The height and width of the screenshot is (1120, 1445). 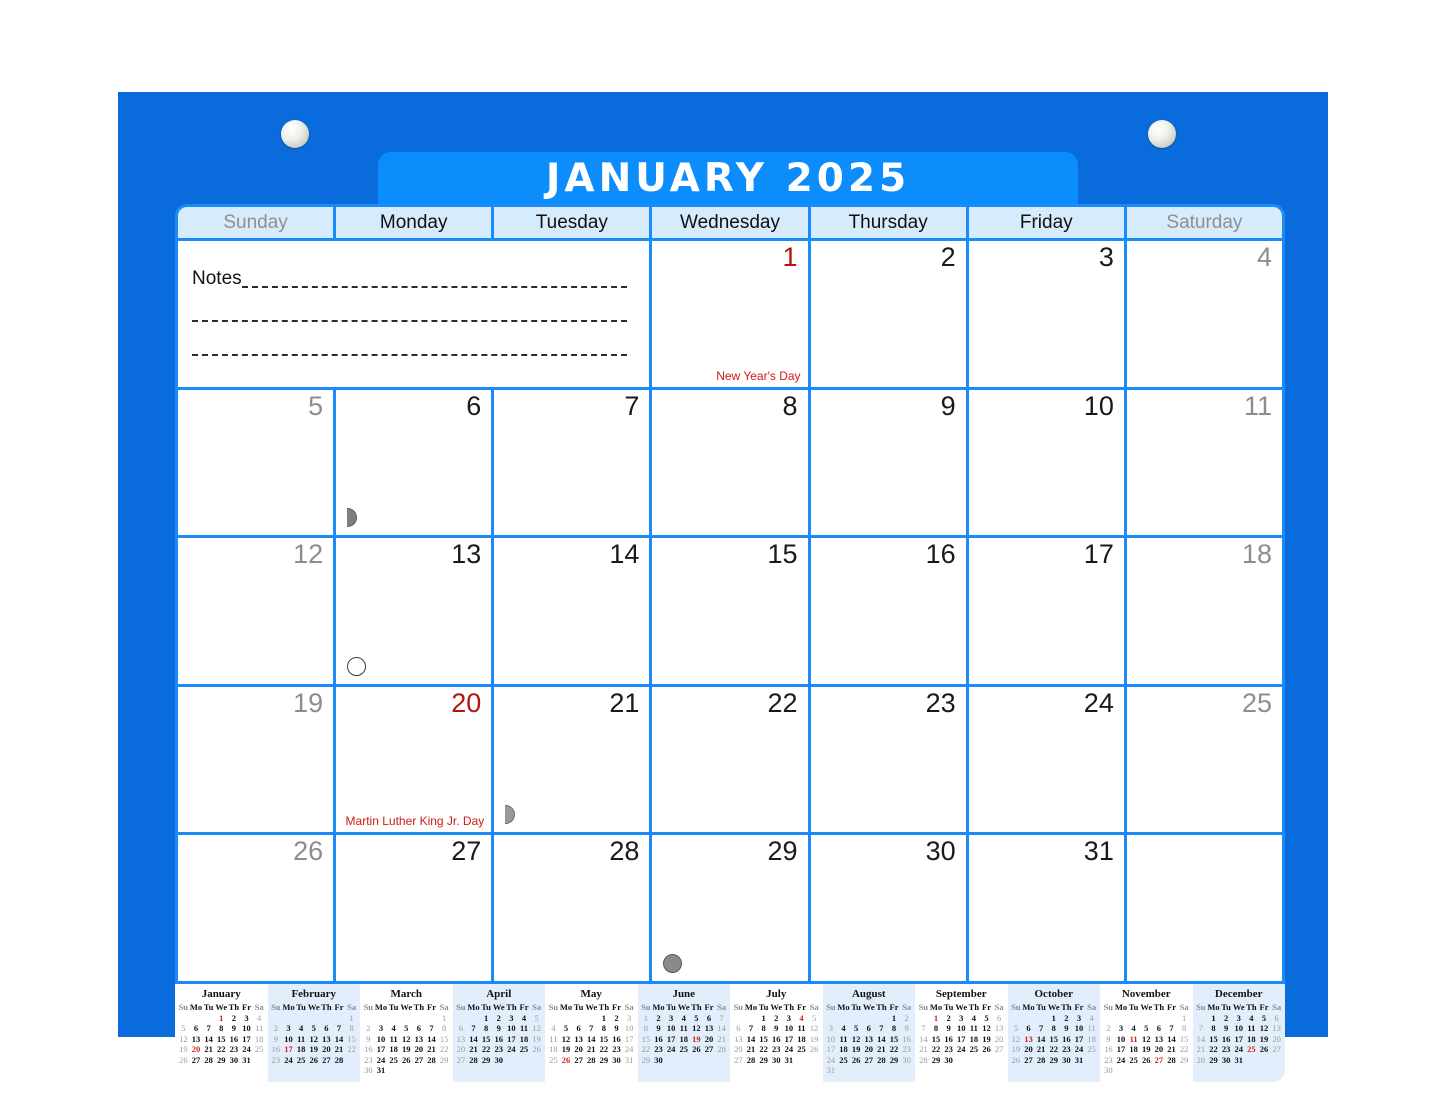 What do you see at coordinates (986, 1017) in the screenshot?
I see `mini-day: 5` at bounding box center [986, 1017].